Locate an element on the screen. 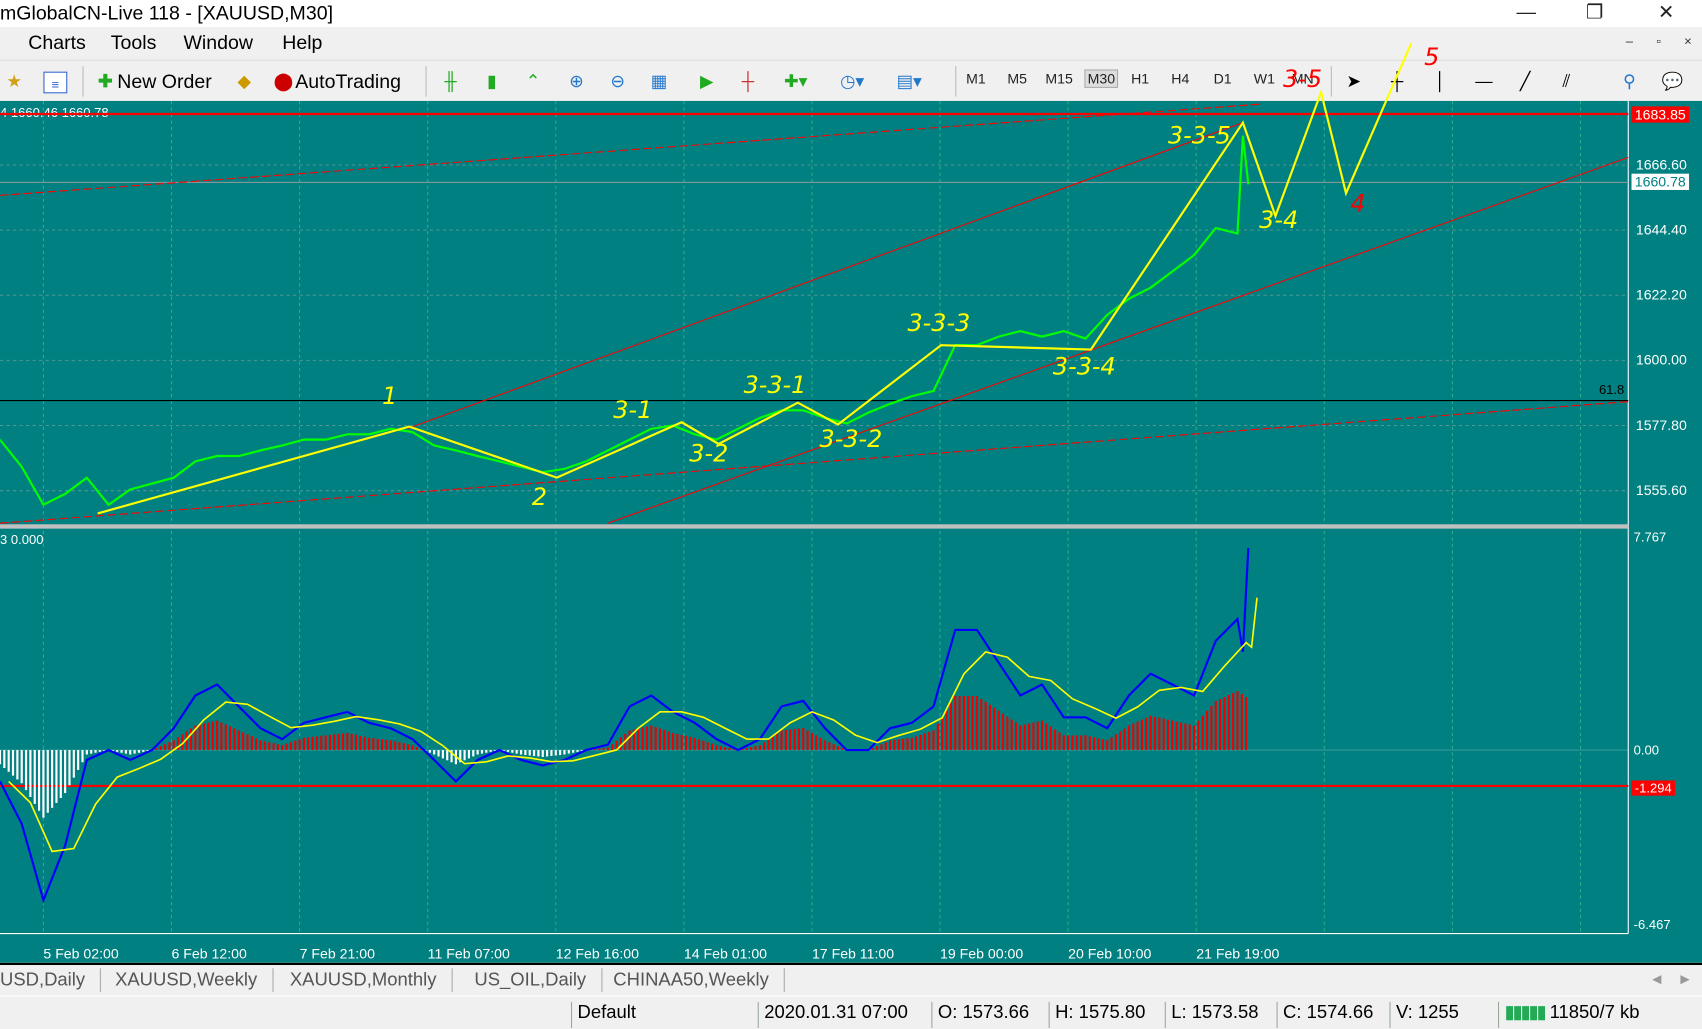 The image size is (1702, 1029). connection-bars-icon: ▮▮▮▮▮ is located at coordinates (1525, 1012).